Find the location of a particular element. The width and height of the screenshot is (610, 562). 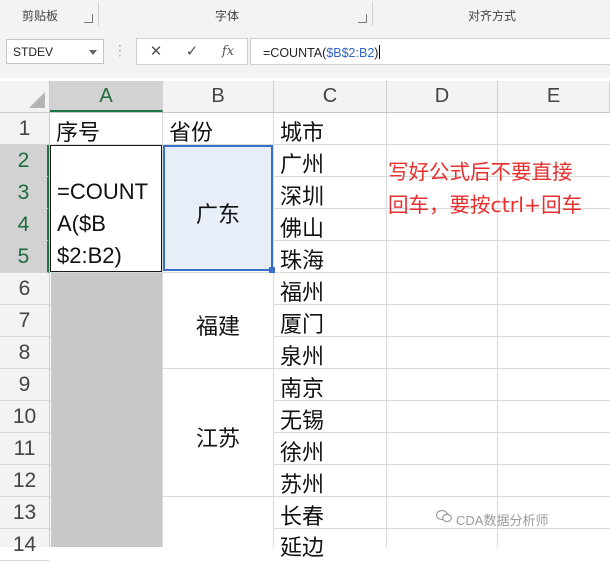

column-header-e: E is located at coordinates (554, 96).